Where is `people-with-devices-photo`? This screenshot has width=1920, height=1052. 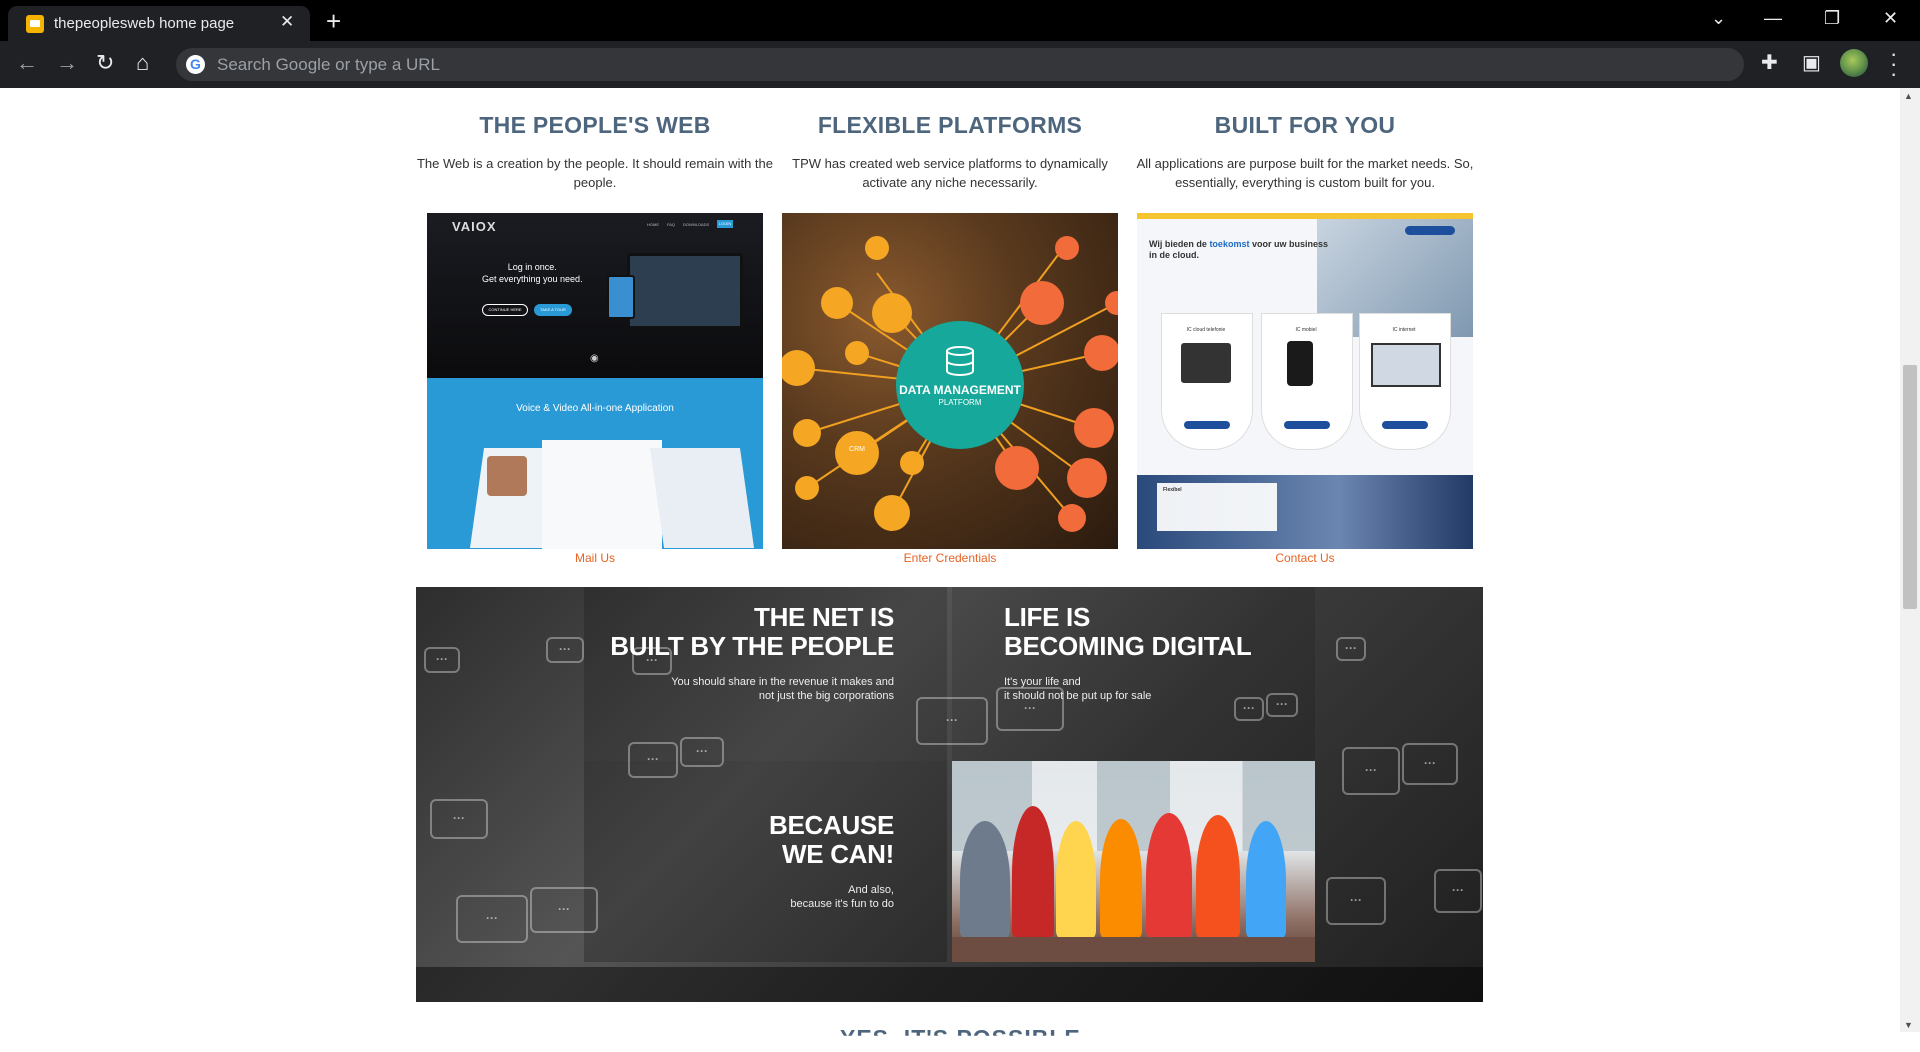 people-with-devices-photo is located at coordinates (1133, 861).